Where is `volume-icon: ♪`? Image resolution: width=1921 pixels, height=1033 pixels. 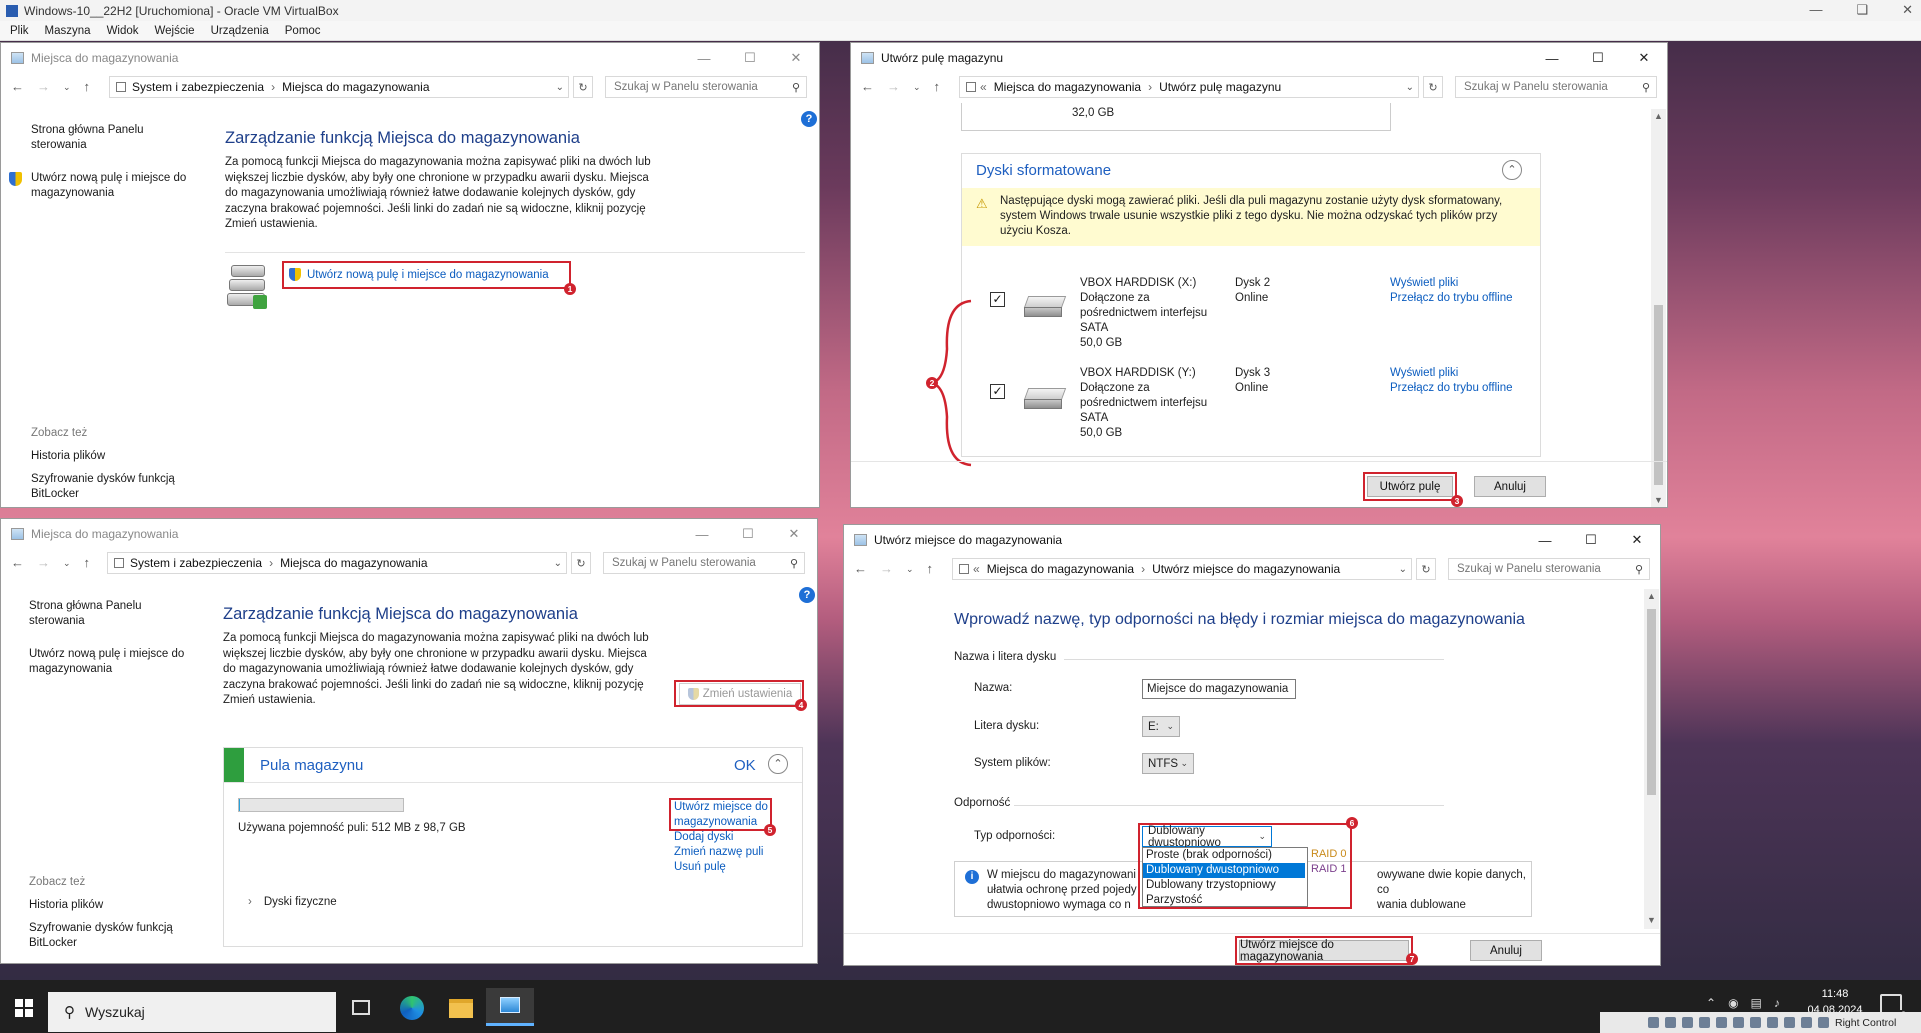
volume-icon: ♪ is located at coordinates (1777, 1003).